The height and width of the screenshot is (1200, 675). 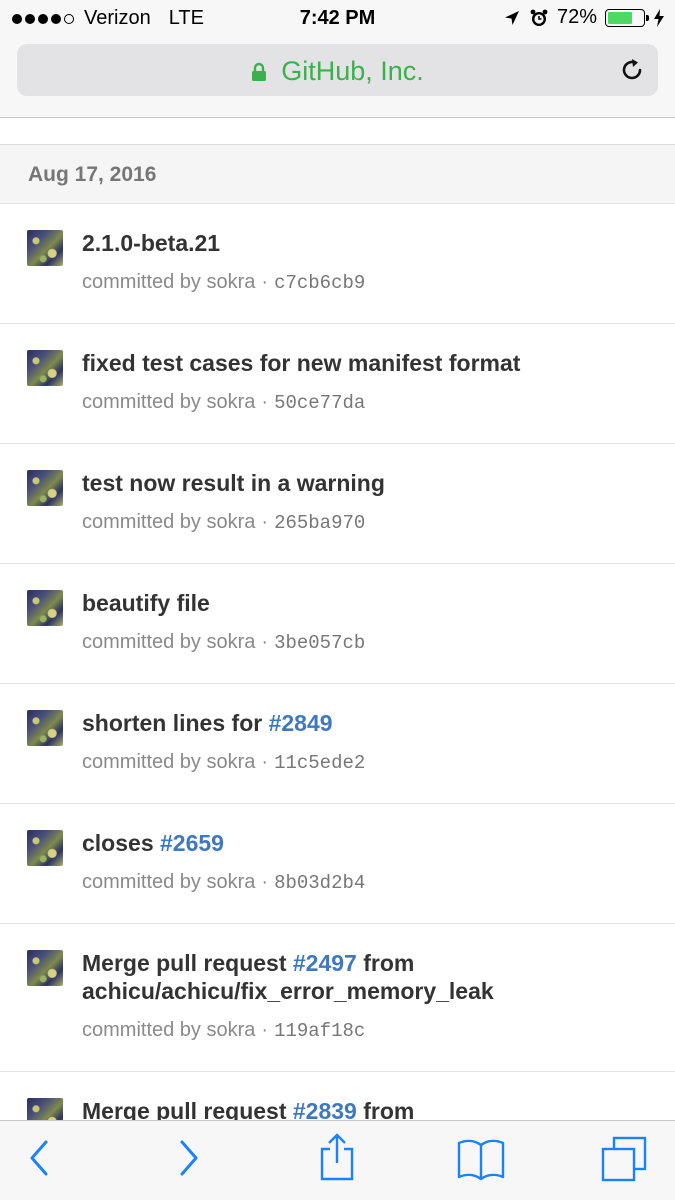 I want to click on status-bar: Verizon LTE 7:42 PM 72%, so click(x=337, y=19).